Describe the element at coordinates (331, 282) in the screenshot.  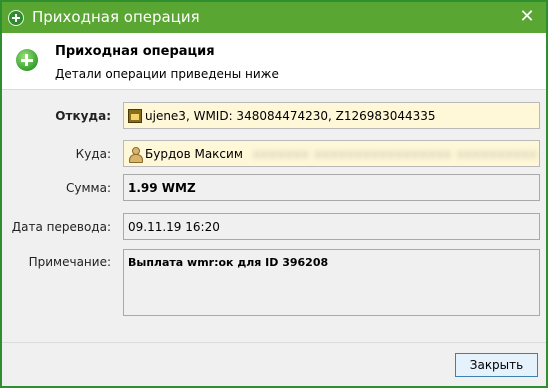
I see `note-field: Выплата wmr:ок для ID 396208` at that location.